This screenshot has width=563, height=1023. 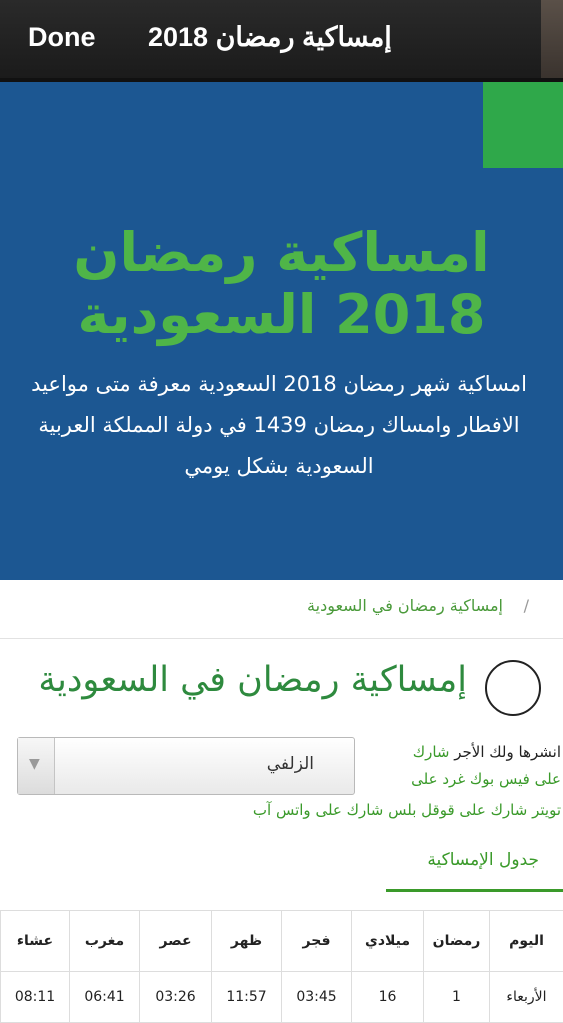 I want to click on hero-title: امساكية رمضان 2018 السعودية, so click(x=281, y=284).